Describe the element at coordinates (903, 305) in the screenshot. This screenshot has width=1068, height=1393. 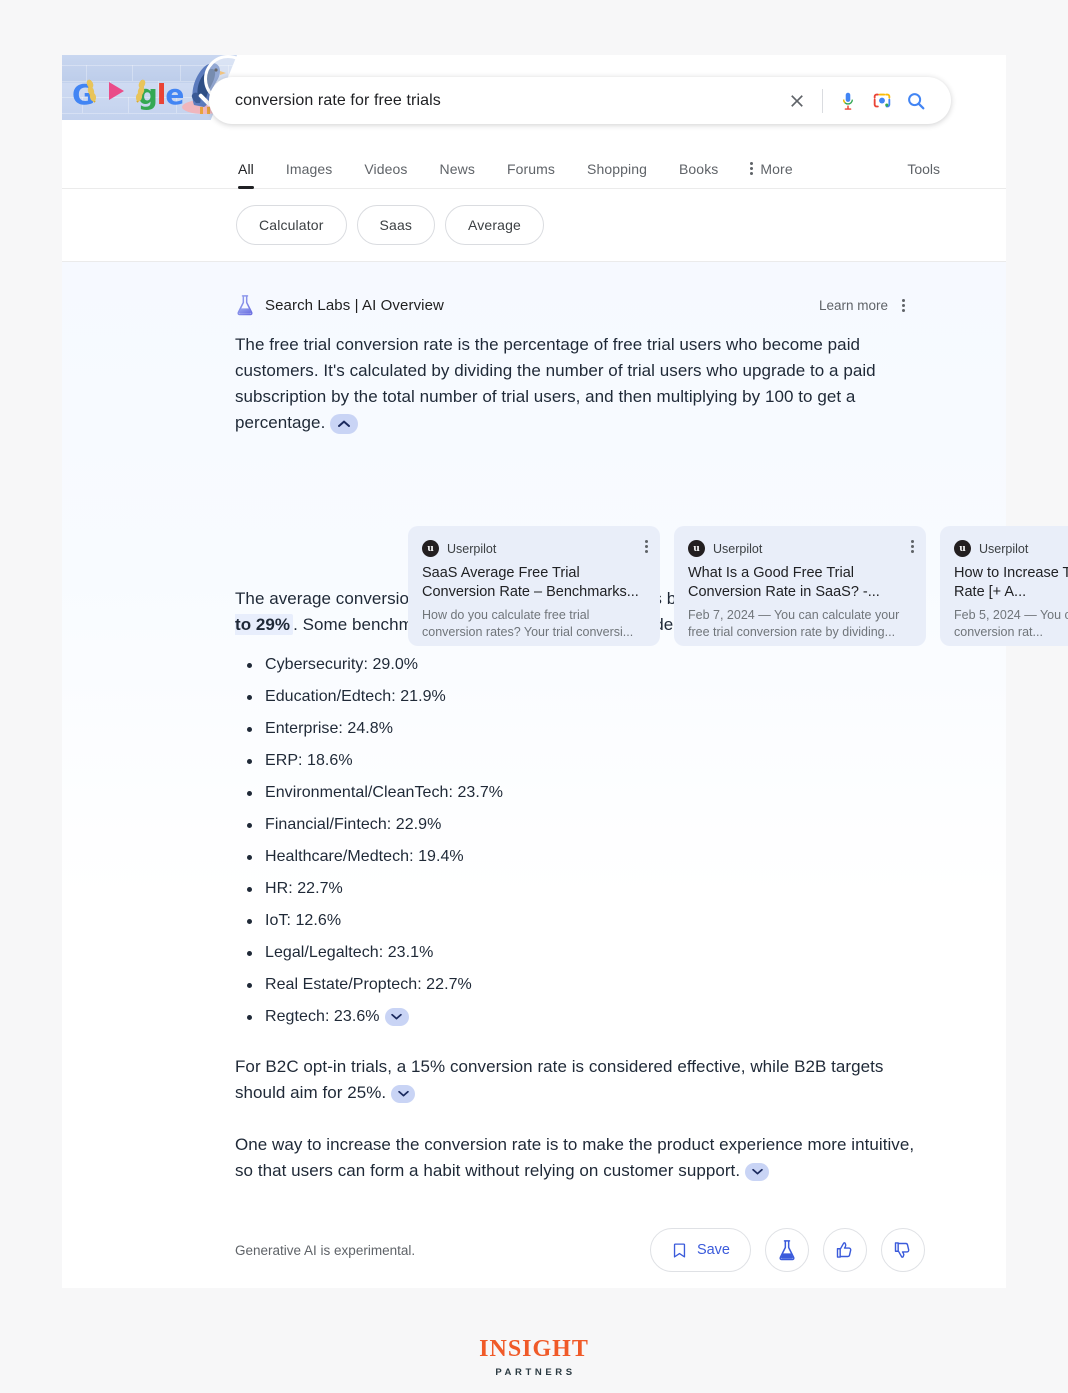
I see `overflow-menu-icon` at that location.